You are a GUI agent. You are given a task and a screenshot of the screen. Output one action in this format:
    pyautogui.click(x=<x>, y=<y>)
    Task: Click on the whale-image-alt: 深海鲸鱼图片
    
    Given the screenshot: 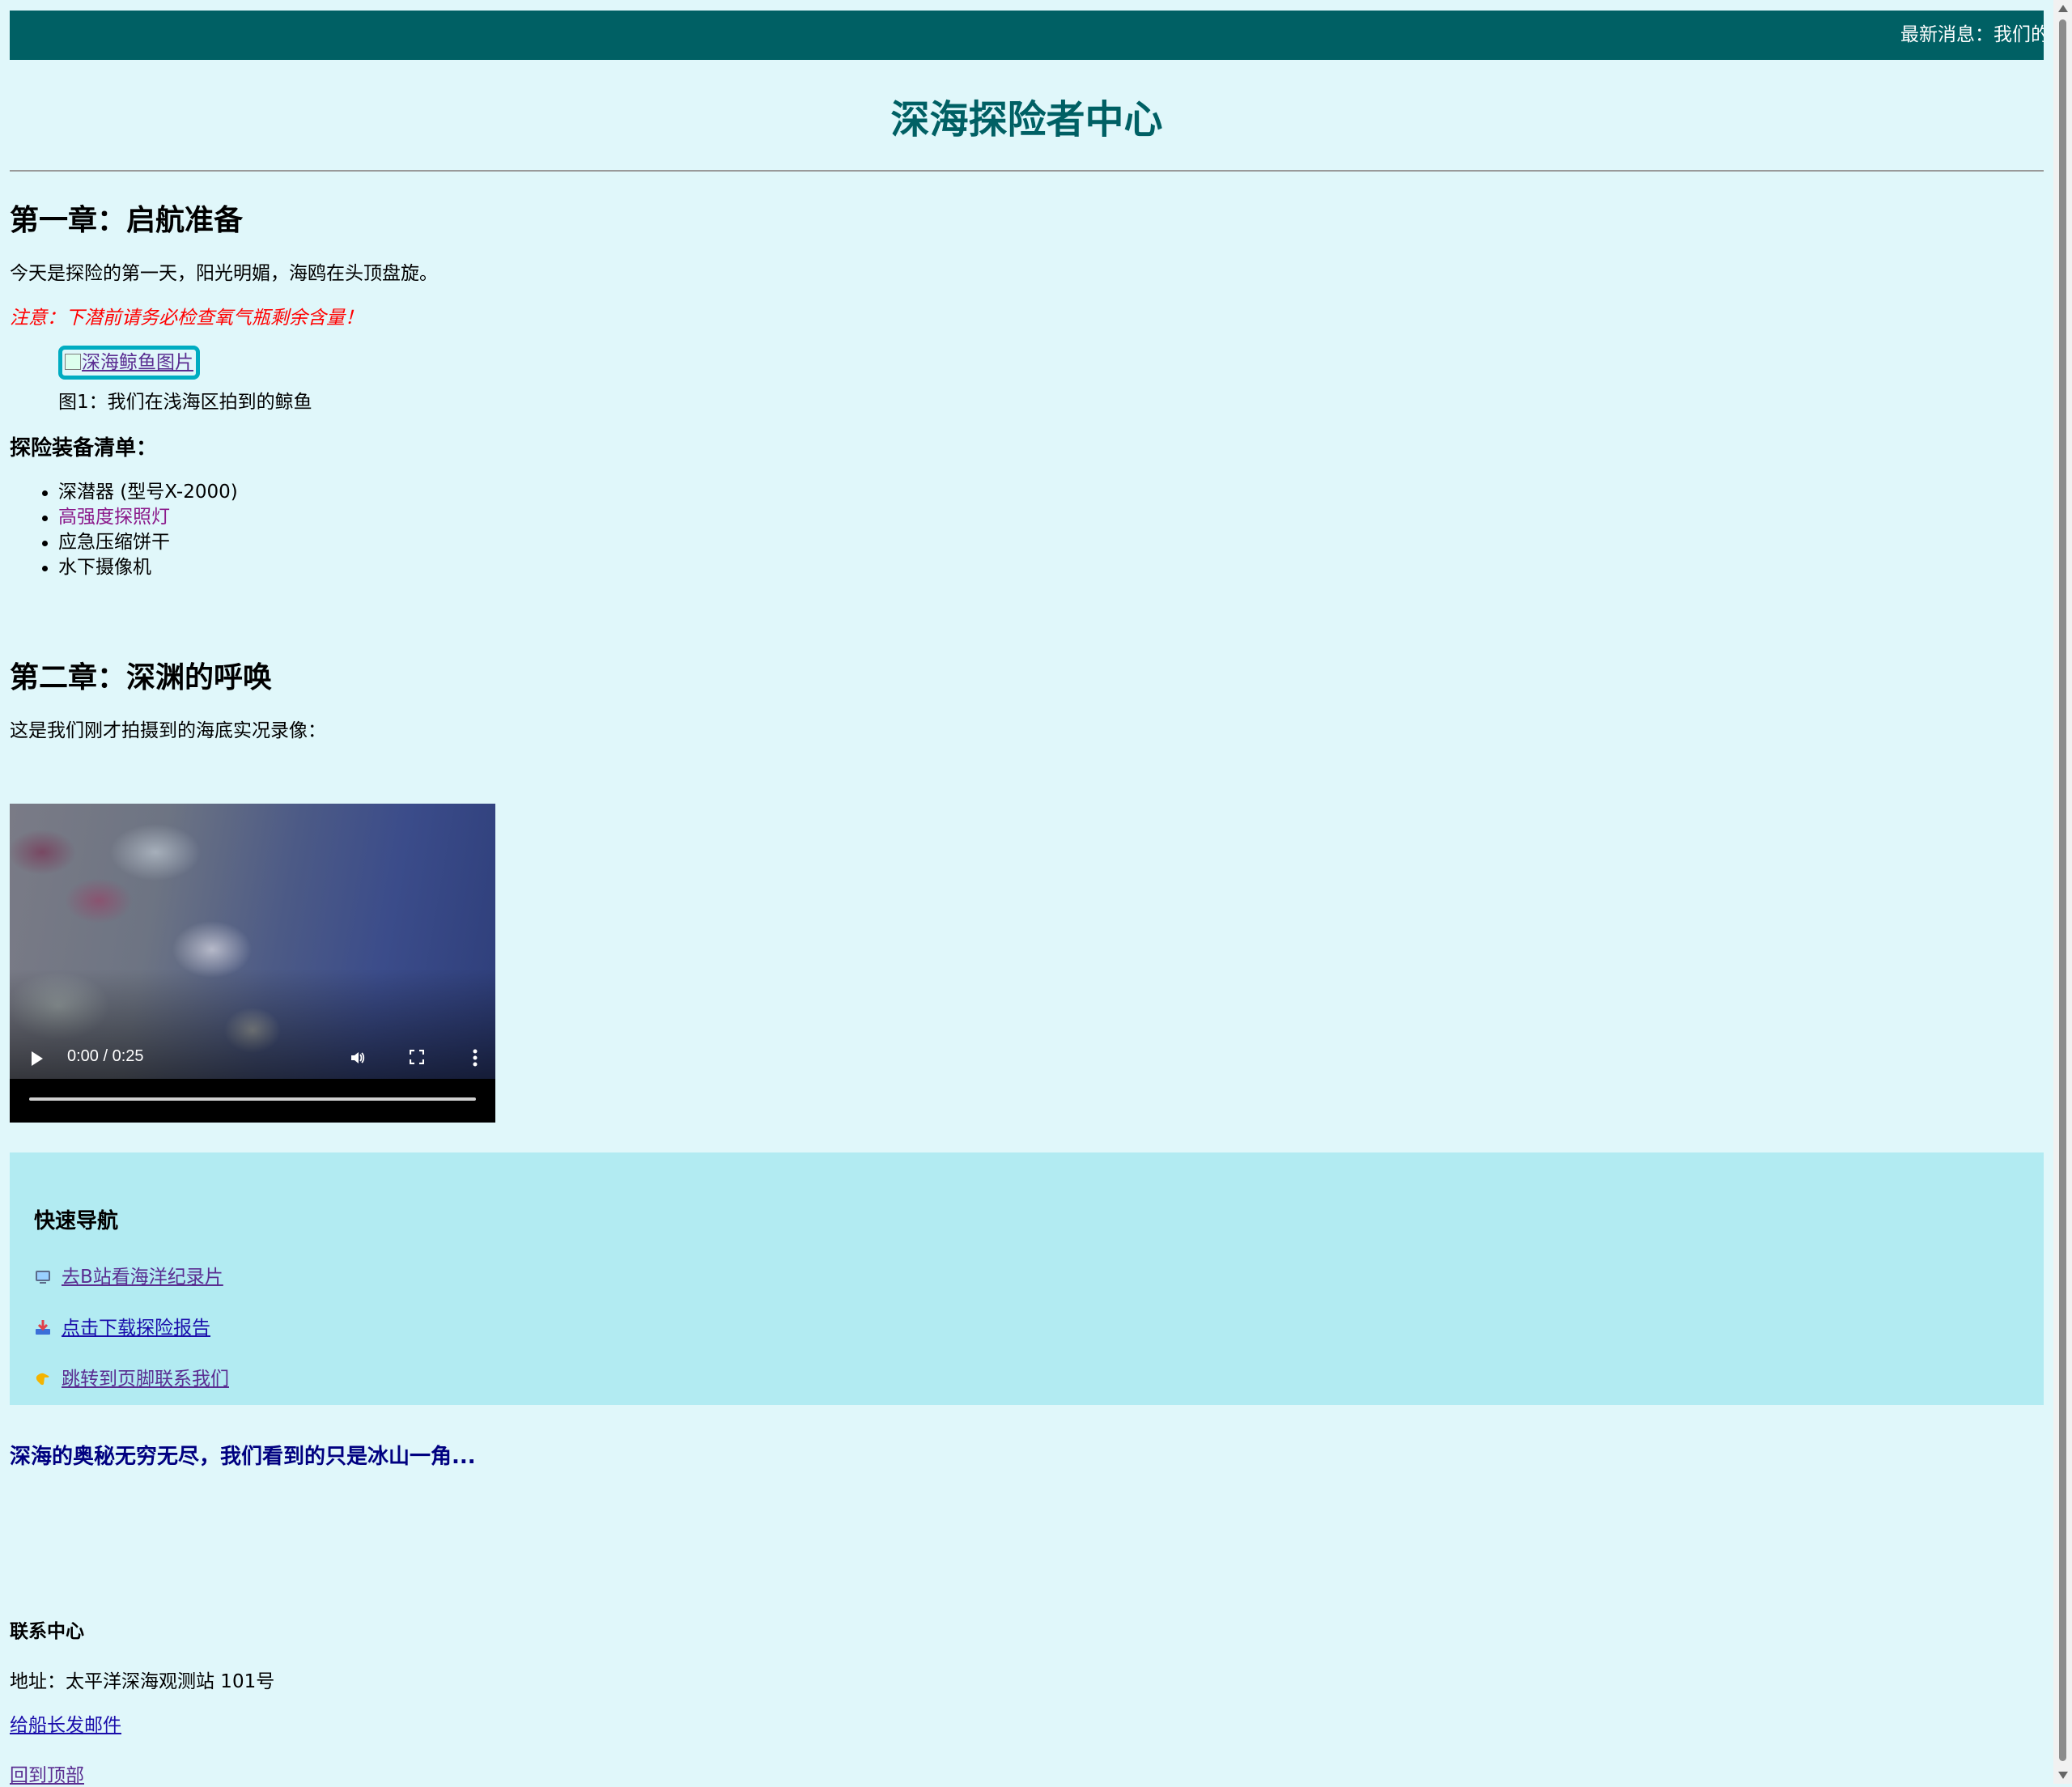 What is the action you would take?
    pyautogui.click(x=137, y=362)
    